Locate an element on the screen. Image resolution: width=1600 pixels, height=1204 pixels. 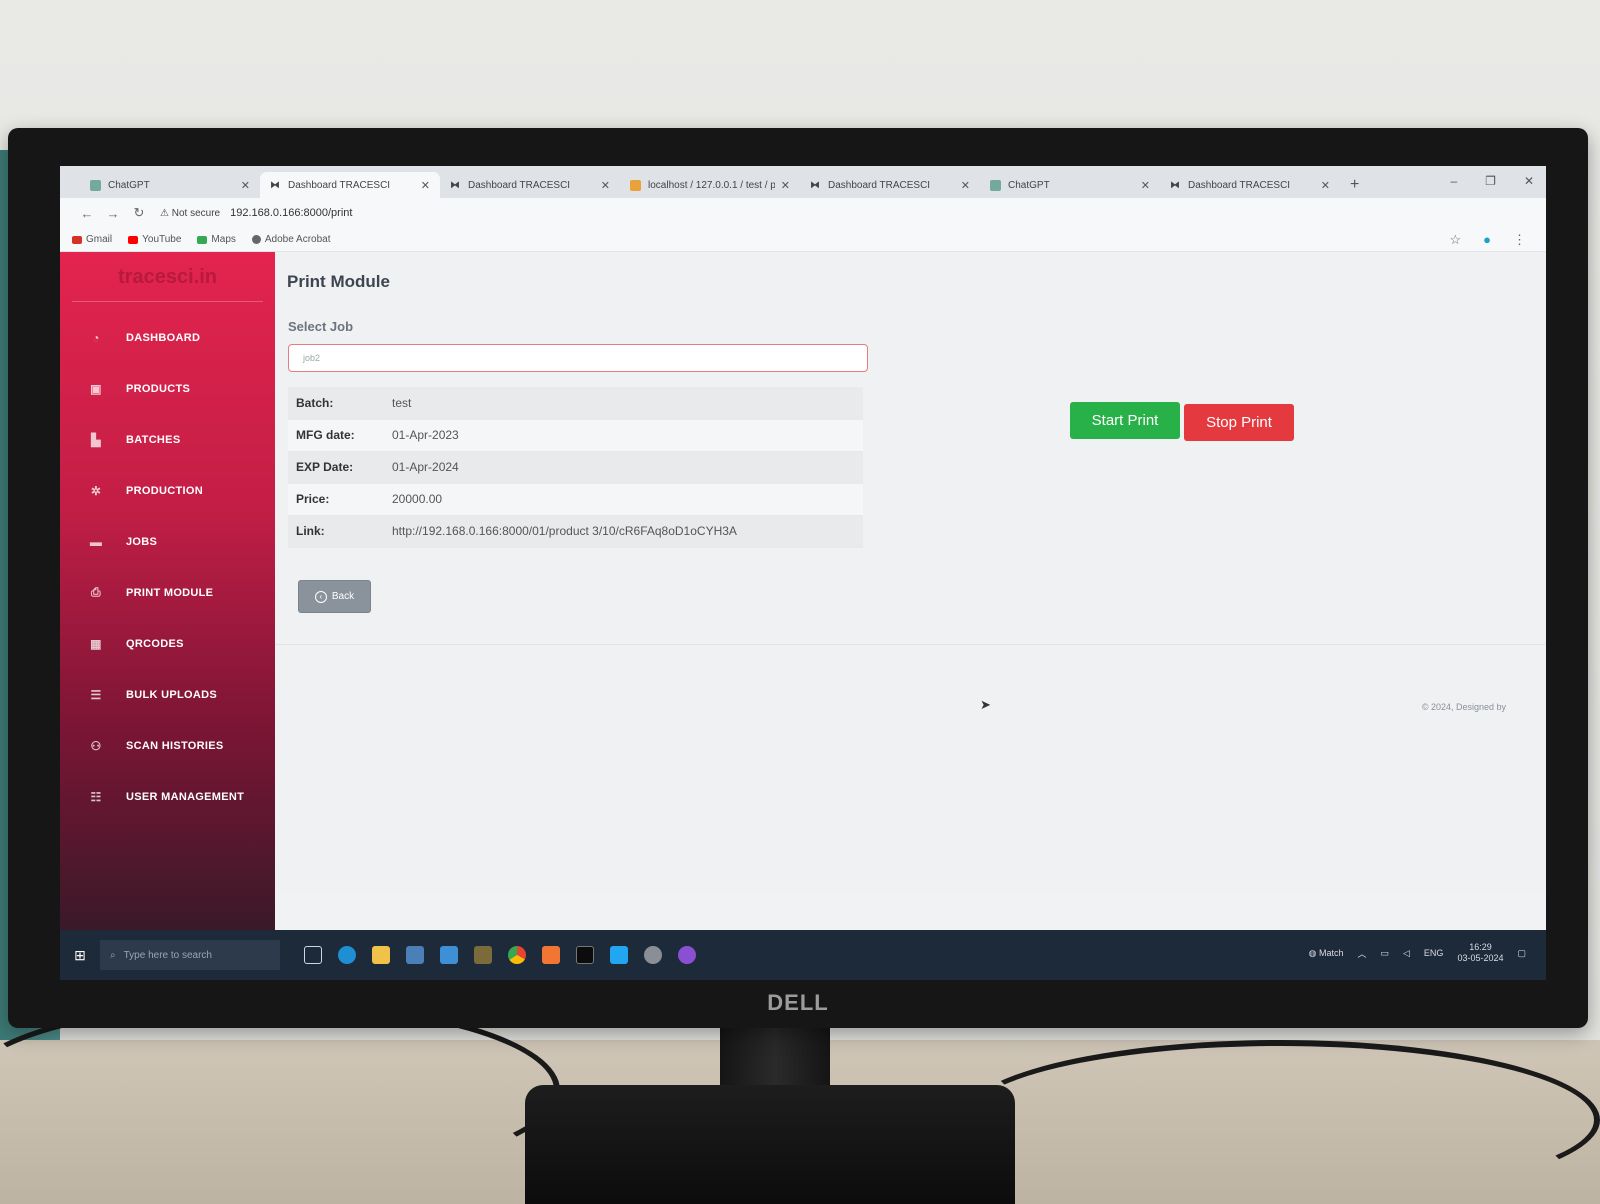
binoculars-icon: ⚇ is located at coordinates (96, 745).